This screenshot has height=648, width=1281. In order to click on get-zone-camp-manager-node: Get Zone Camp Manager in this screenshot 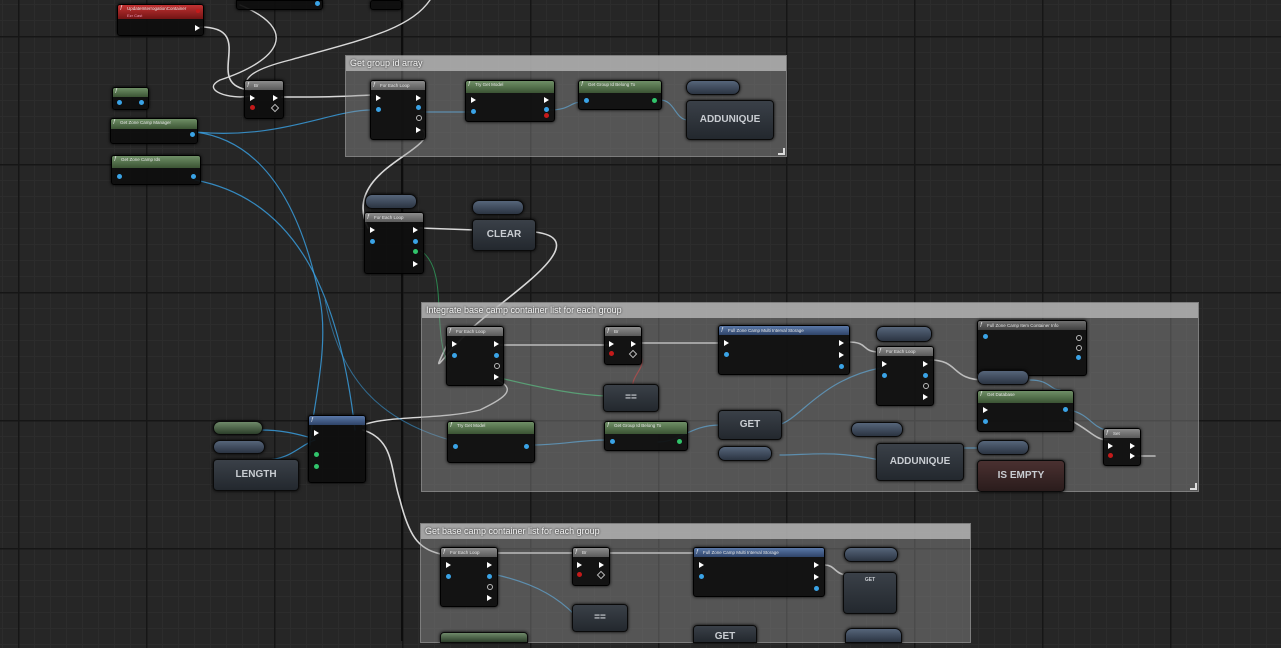, I will do `click(154, 131)`.